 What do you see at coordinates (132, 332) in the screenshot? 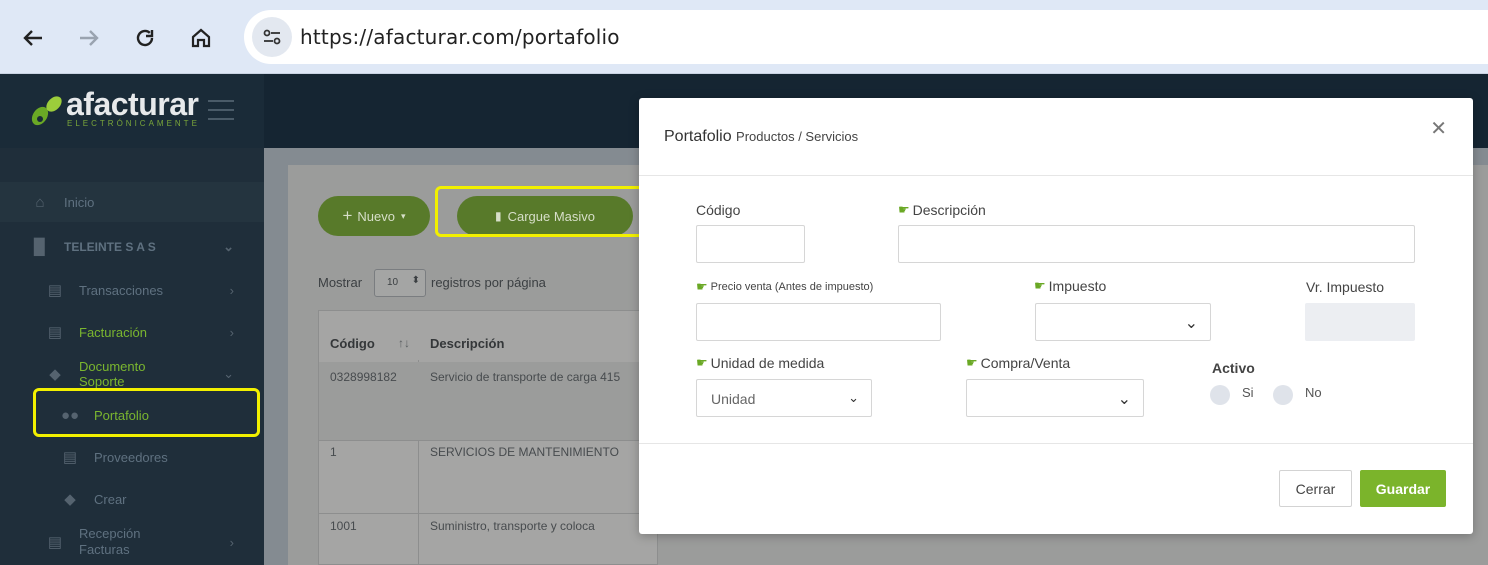
I see `sidebar-item-facturacion: ▤ Facturación ›` at bounding box center [132, 332].